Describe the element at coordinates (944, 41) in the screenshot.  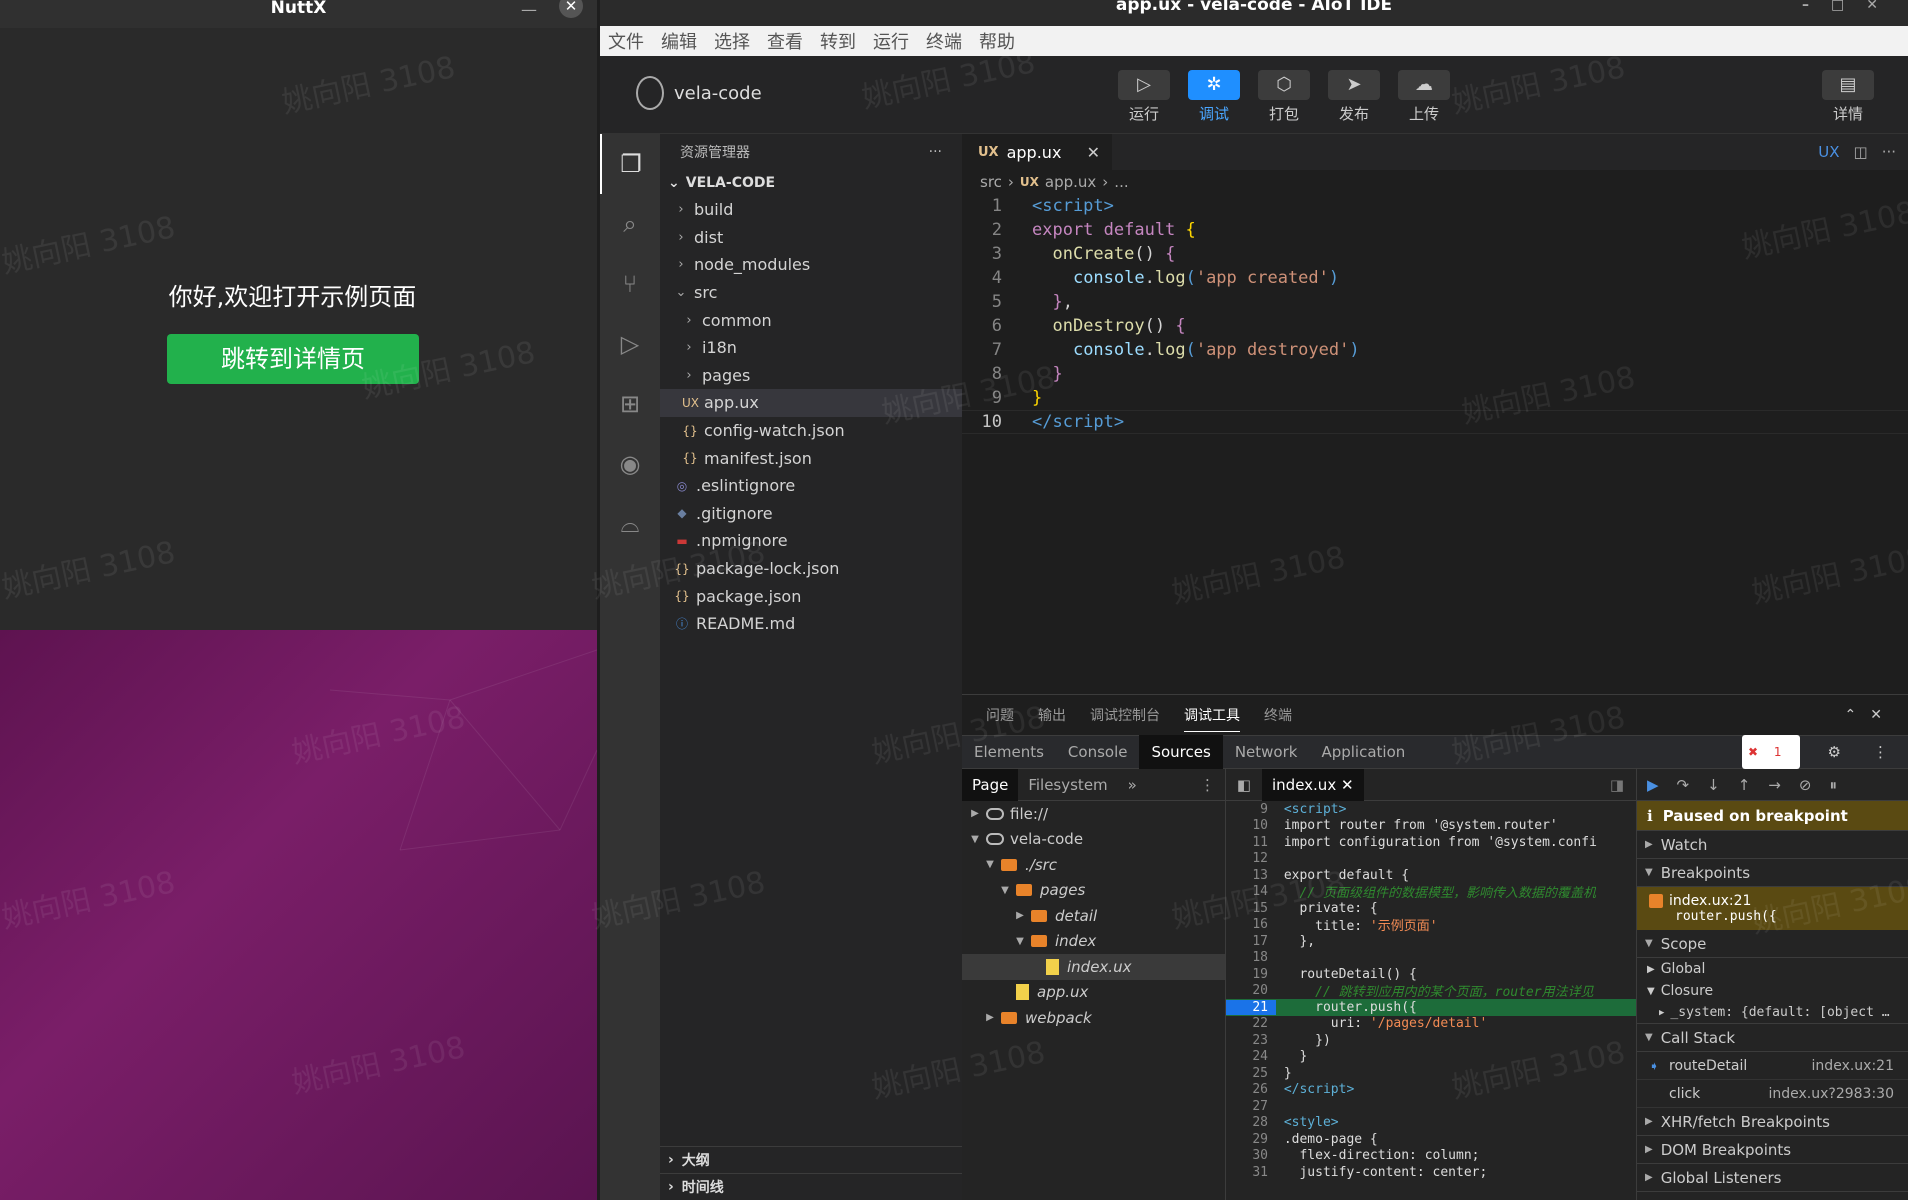
I see `menu-terminal: 终端` at that location.